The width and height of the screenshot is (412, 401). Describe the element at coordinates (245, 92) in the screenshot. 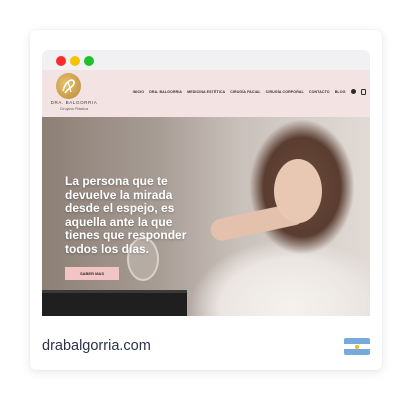

I see `nav-item-cirugia-facial: CIRUGÍA FACIAL` at that location.